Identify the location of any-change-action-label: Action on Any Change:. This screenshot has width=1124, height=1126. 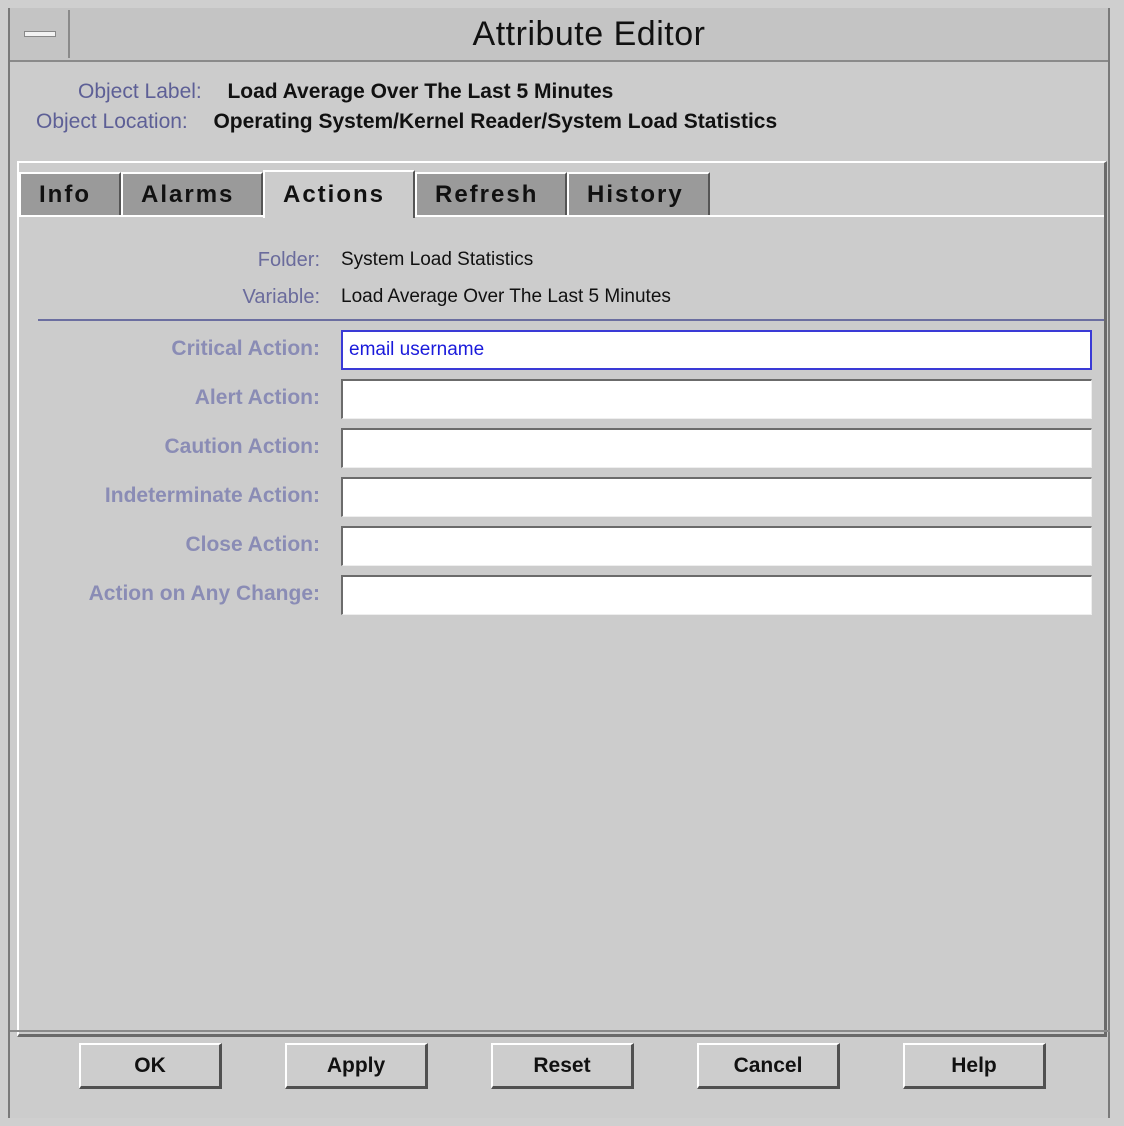
(204, 593).